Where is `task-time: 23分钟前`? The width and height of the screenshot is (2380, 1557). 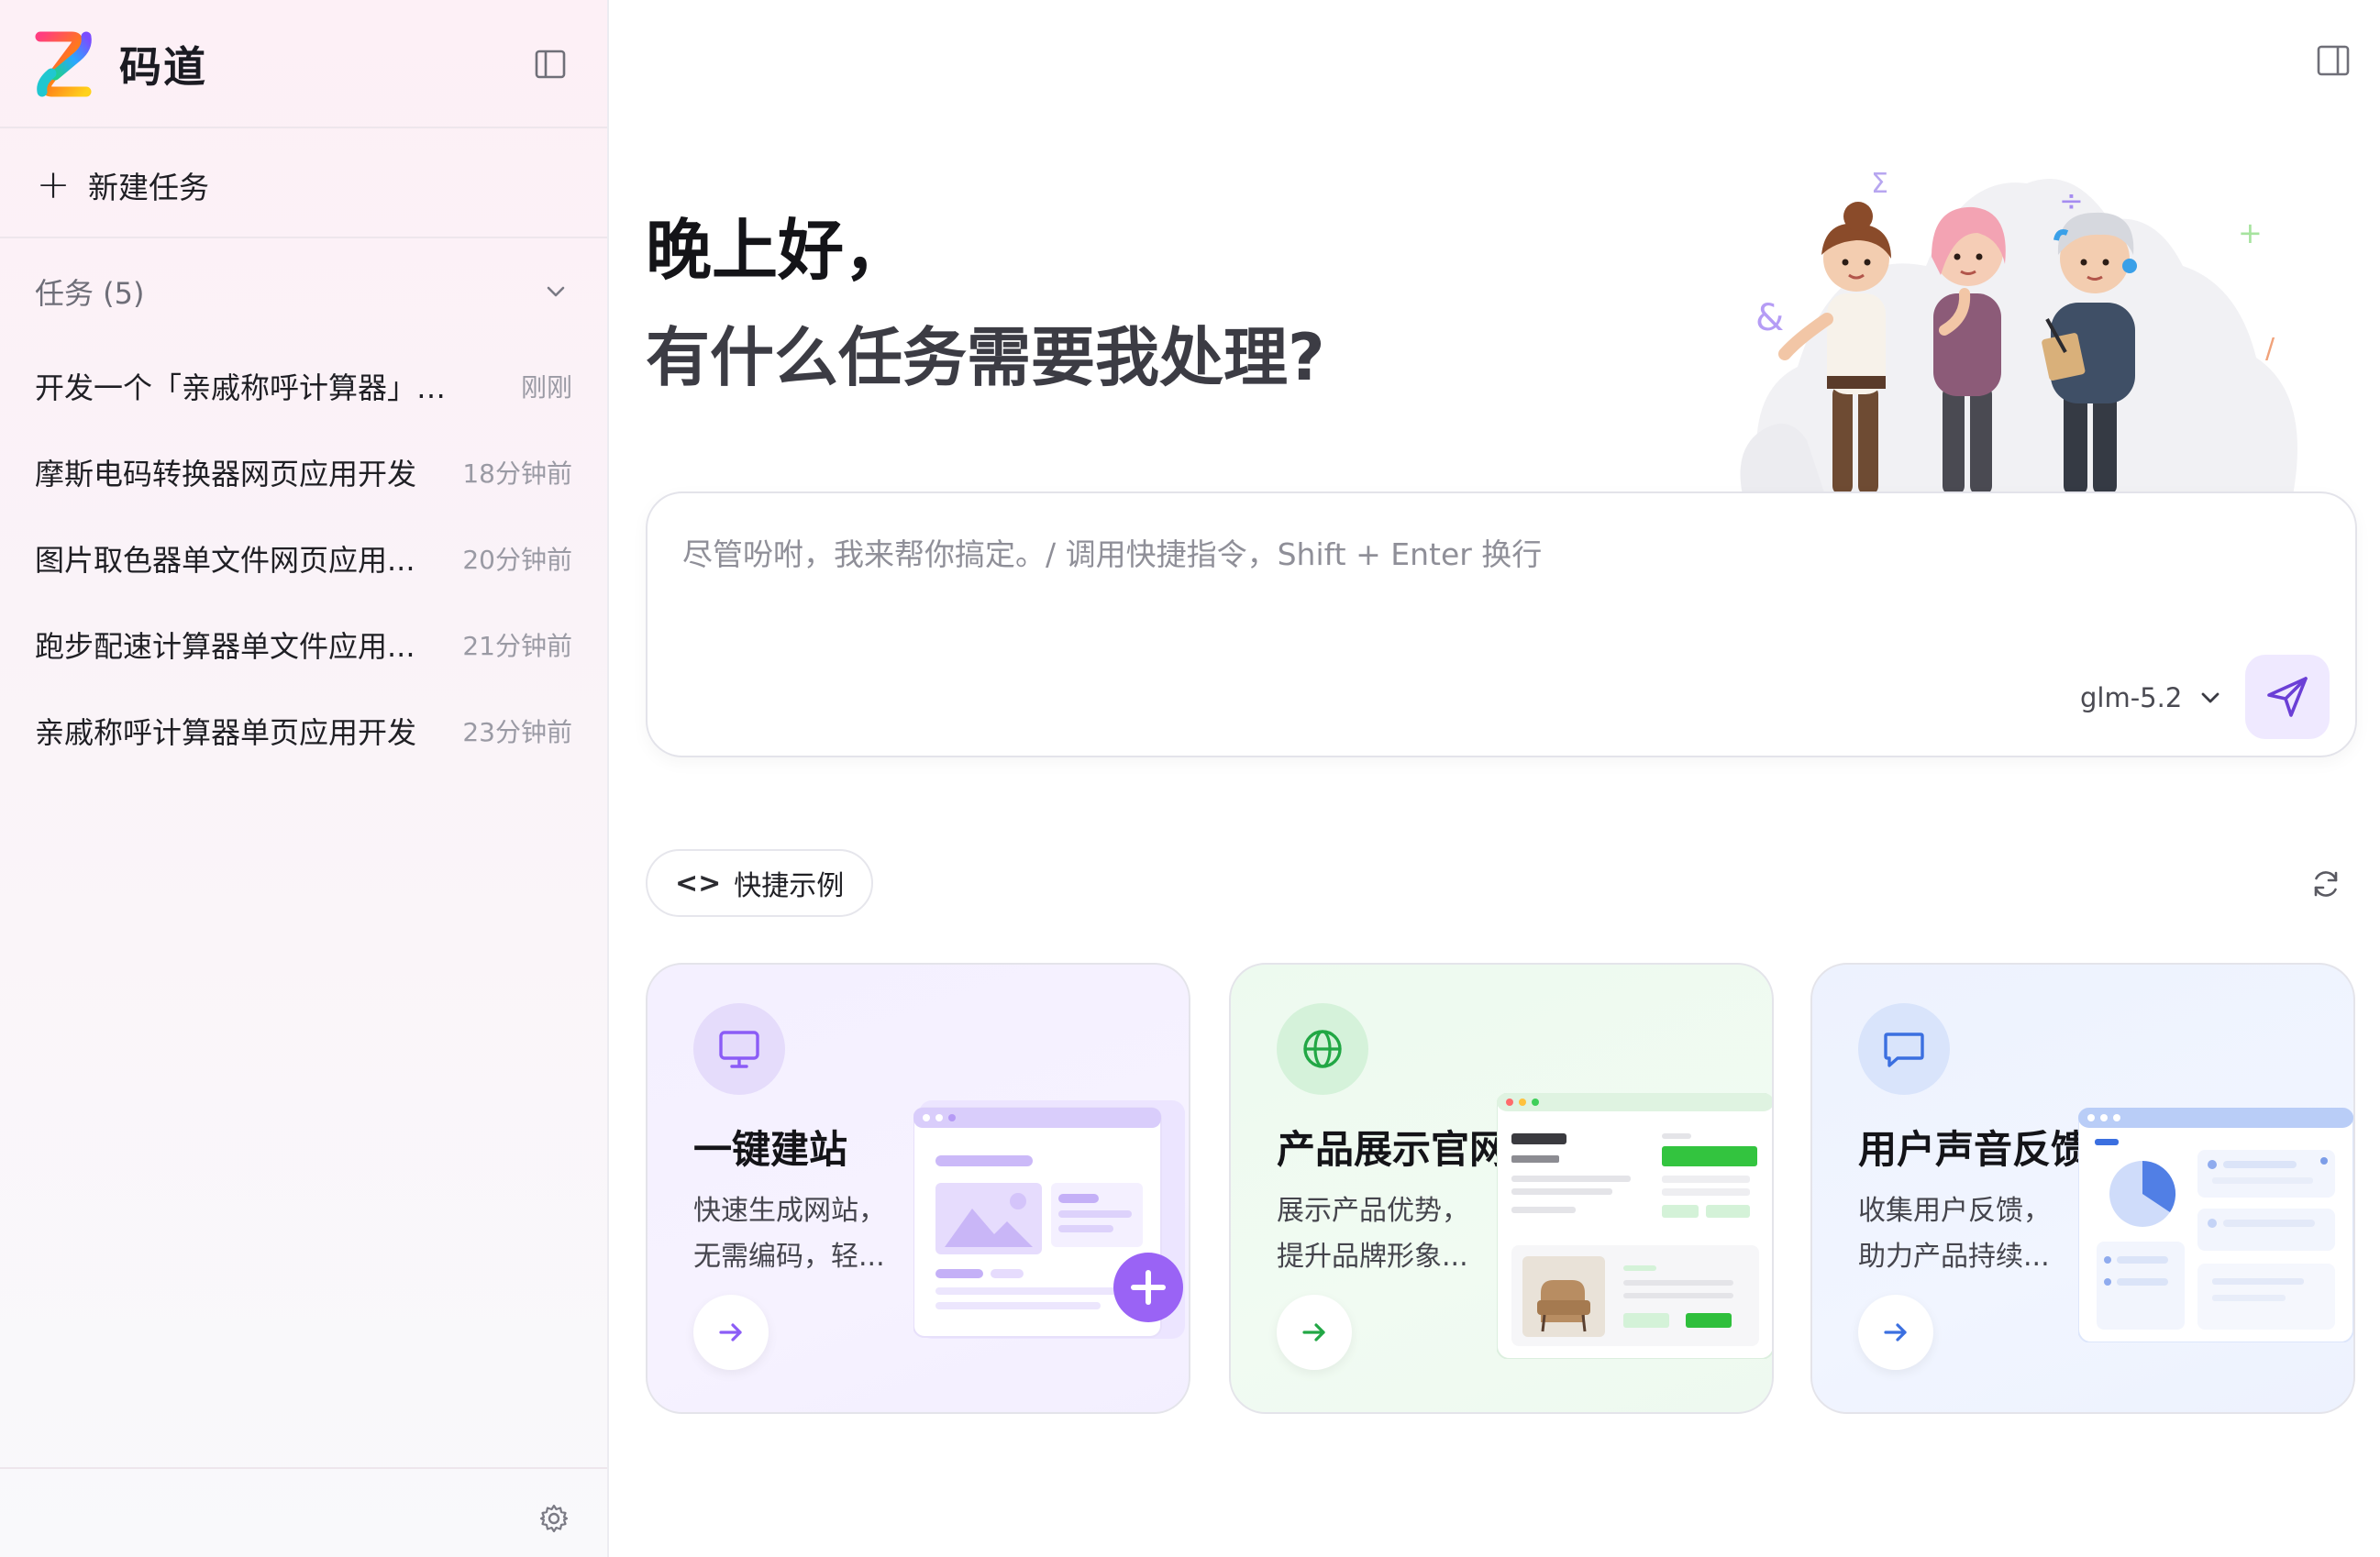
task-time: 23分钟前 is located at coordinates (517, 732).